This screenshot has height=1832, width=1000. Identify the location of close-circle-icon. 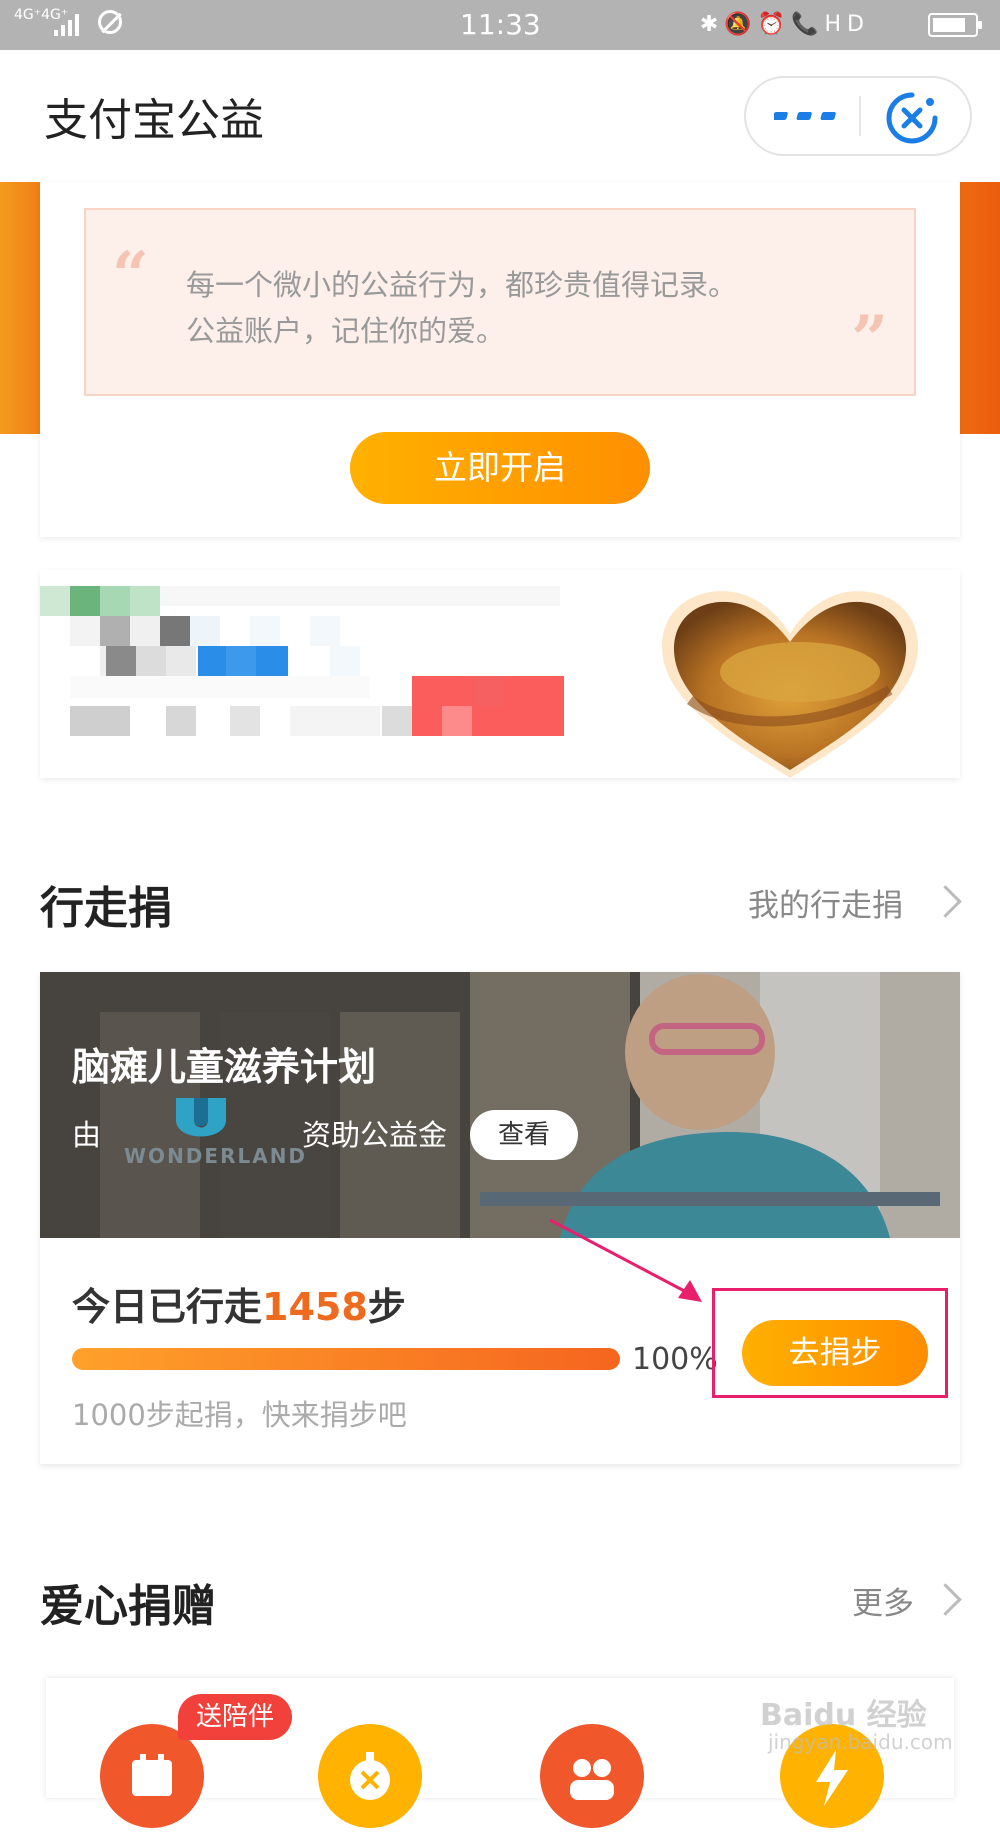
(912, 118).